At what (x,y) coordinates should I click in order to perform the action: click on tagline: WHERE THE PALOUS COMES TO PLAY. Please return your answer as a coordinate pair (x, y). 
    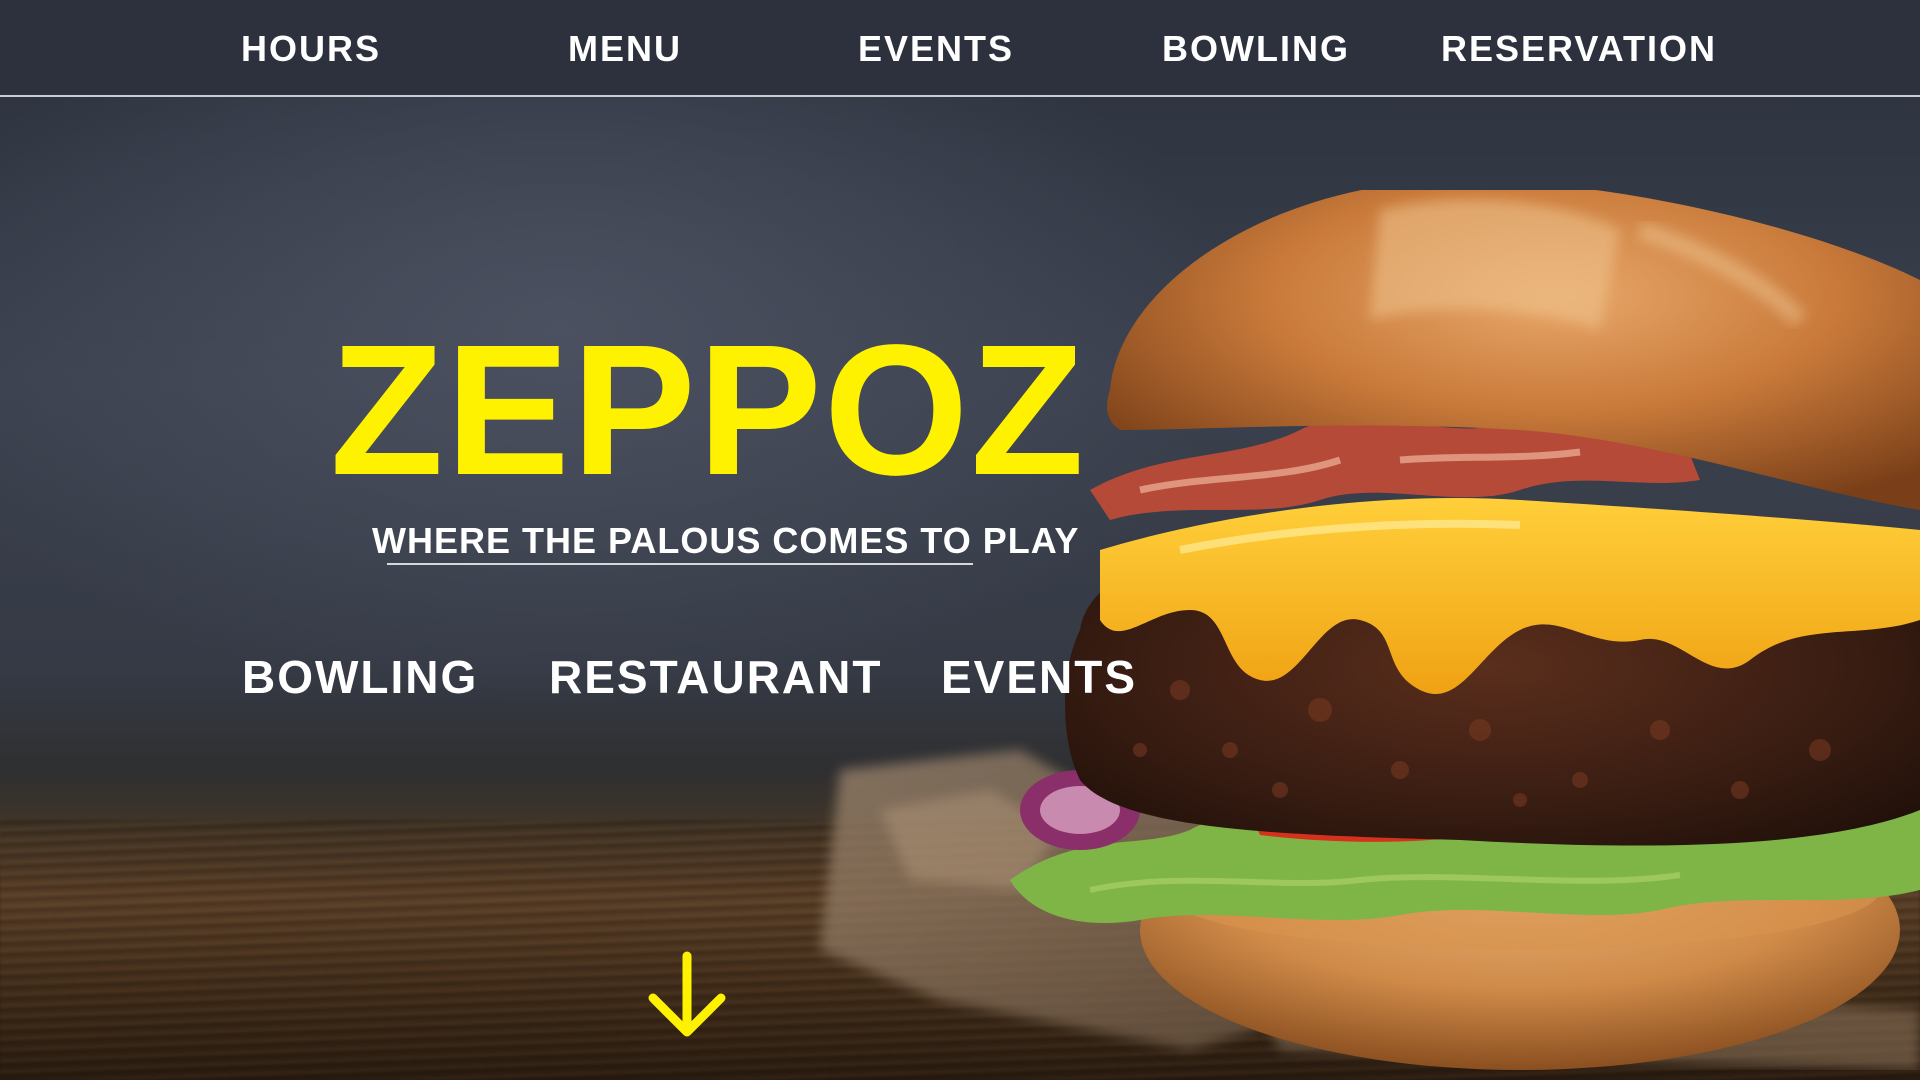
    Looking at the image, I should click on (726, 540).